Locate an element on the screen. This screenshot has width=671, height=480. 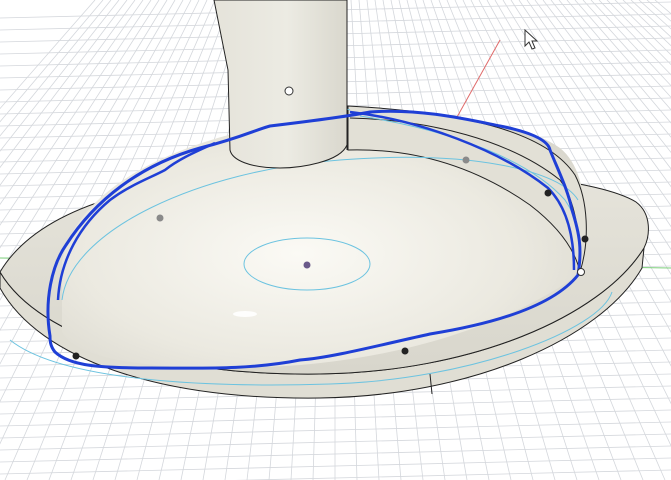
arrow-cursor-icon is located at coordinates (531, 39).